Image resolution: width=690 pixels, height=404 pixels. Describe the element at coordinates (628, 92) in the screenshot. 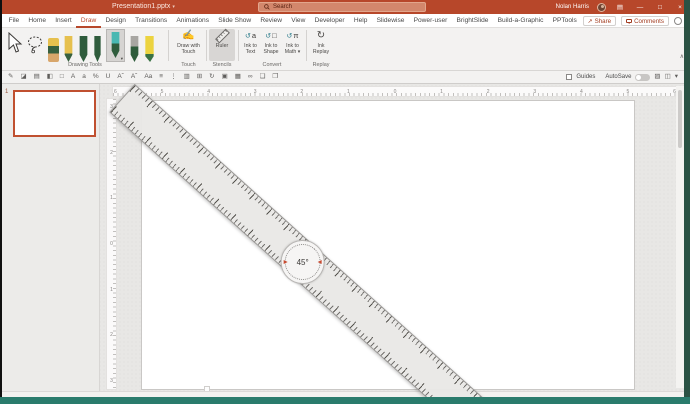

I see `ruler-number: 5` at that location.